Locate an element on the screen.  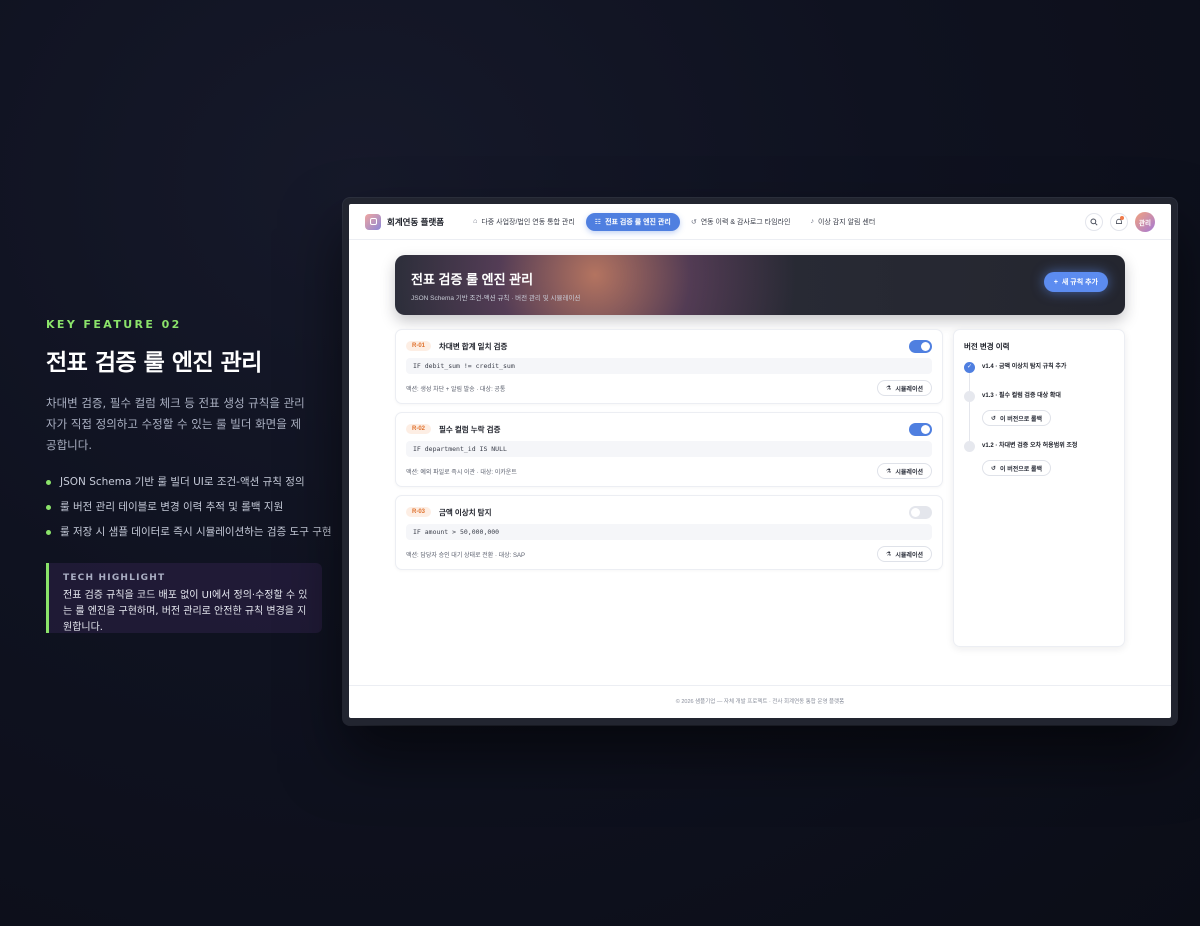
version-history-title: 버전 변경 이력 is located at coordinates (987, 346).